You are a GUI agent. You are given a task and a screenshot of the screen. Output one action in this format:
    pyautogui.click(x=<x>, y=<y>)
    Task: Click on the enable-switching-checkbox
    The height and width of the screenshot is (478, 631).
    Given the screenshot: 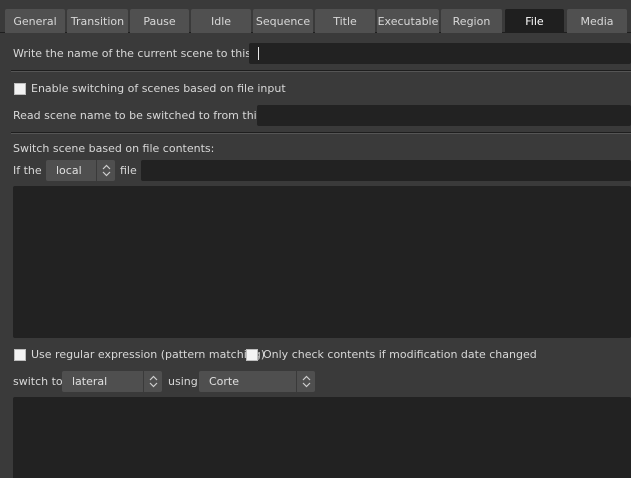 What is the action you would take?
    pyautogui.click(x=20, y=89)
    